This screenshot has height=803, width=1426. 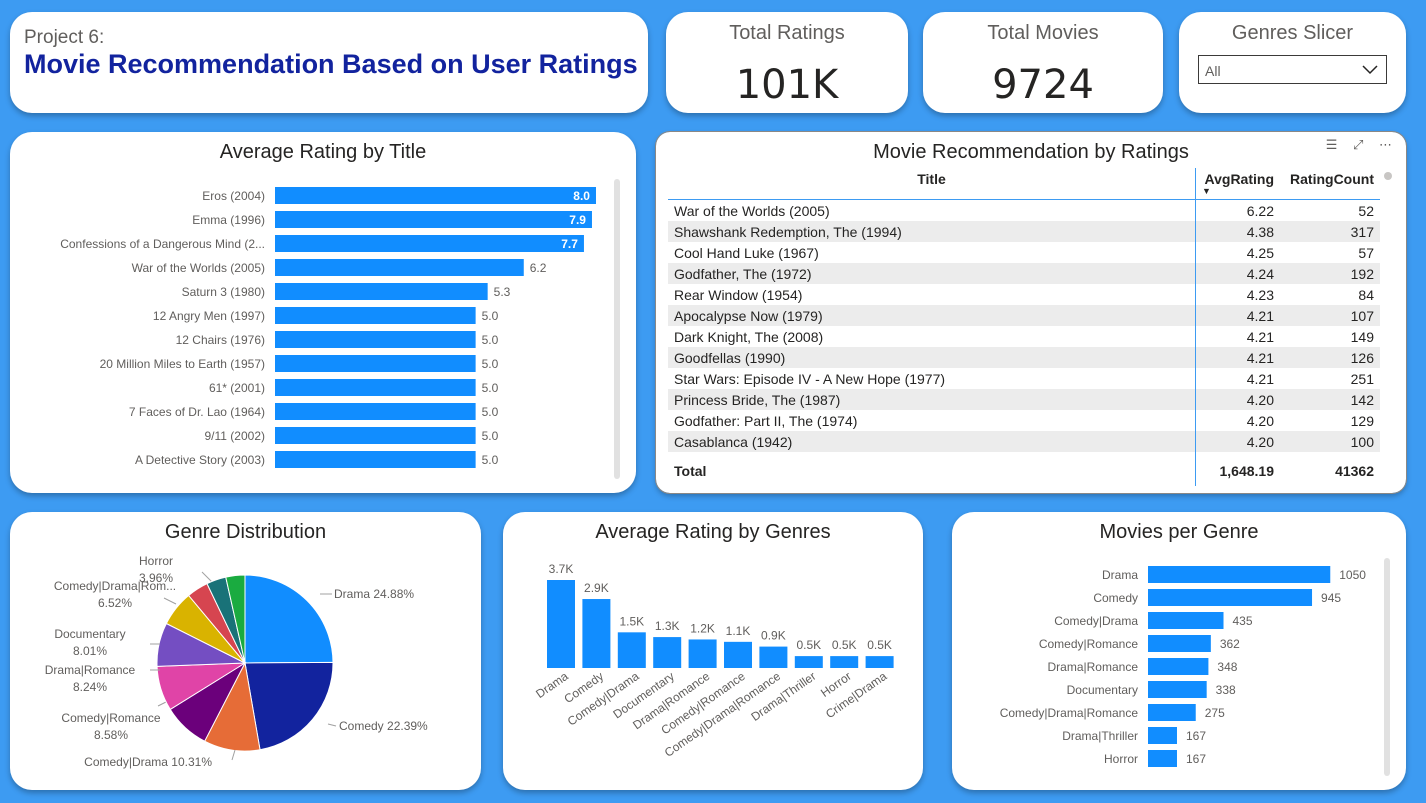 What do you see at coordinates (932, 184) in the screenshot?
I see `column-header-title: Title` at bounding box center [932, 184].